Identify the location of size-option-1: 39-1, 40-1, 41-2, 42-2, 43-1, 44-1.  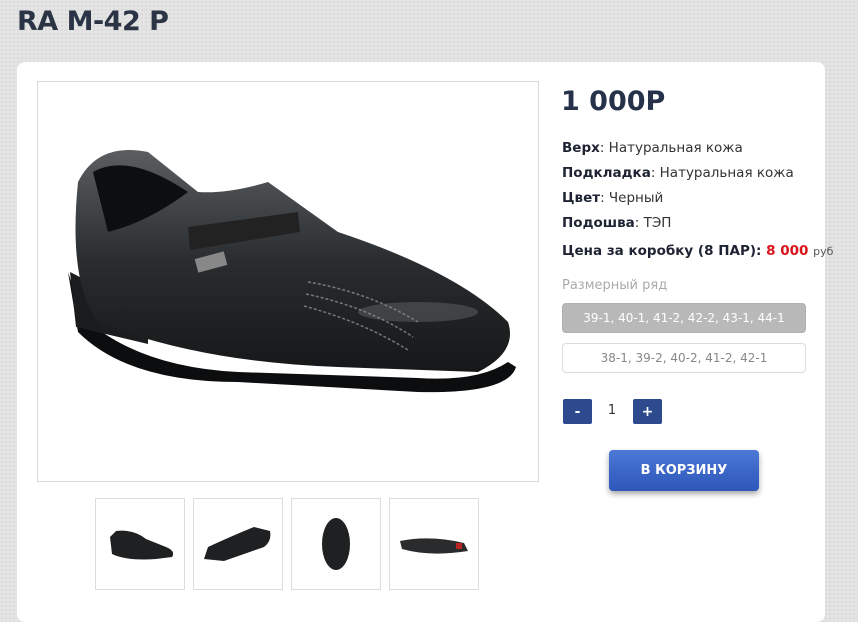
(684, 318).